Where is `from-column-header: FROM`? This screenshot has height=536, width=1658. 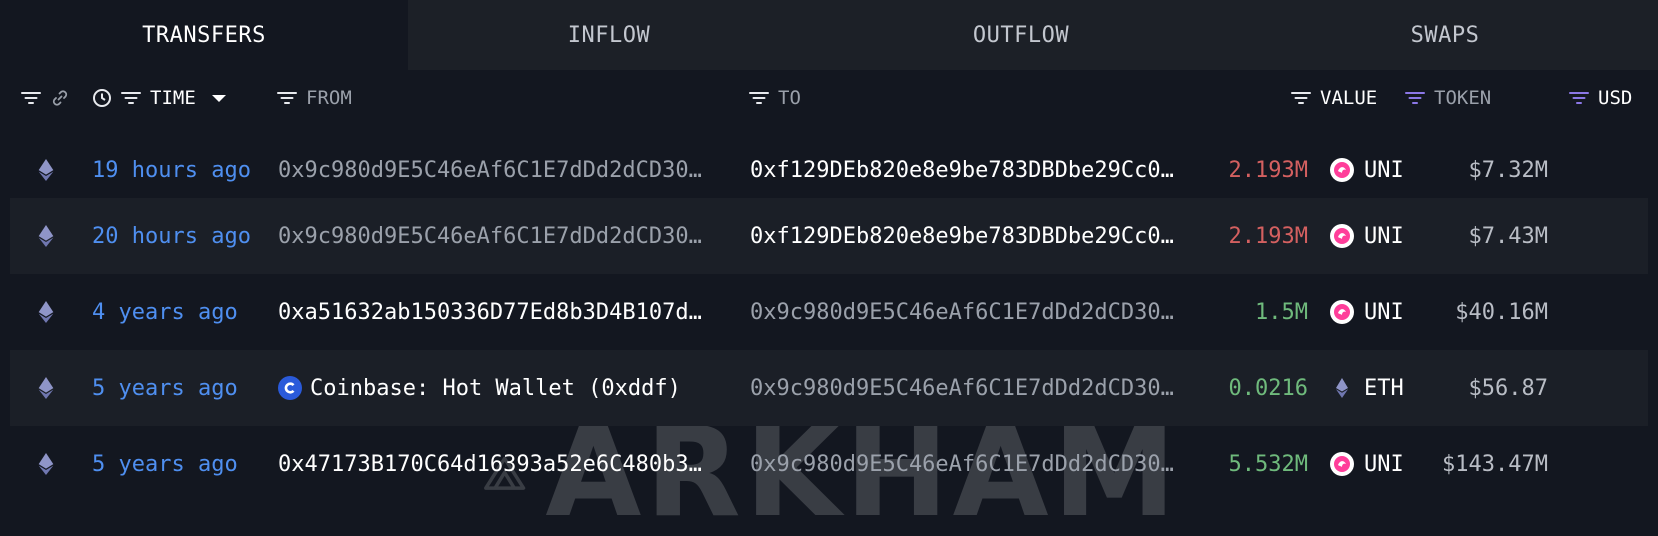 from-column-header: FROM is located at coordinates (314, 98).